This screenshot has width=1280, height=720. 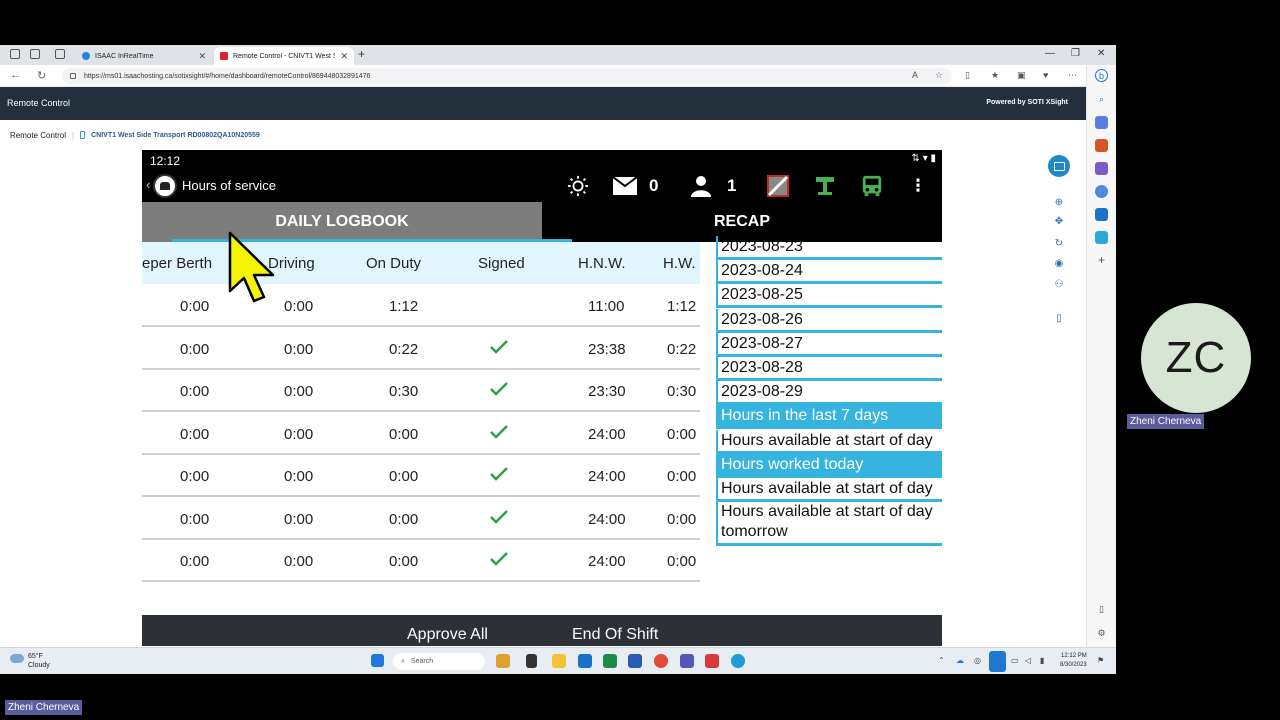 What do you see at coordinates (1100, 660) in the screenshot?
I see `notification-icon: ⚑` at bounding box center [1100, 660].